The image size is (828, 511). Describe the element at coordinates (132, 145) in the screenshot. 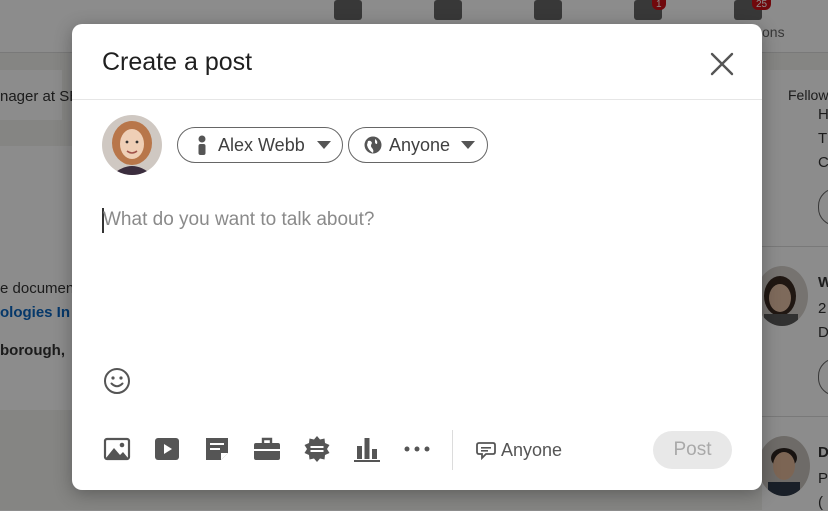

I see `author-avatar` at that location.